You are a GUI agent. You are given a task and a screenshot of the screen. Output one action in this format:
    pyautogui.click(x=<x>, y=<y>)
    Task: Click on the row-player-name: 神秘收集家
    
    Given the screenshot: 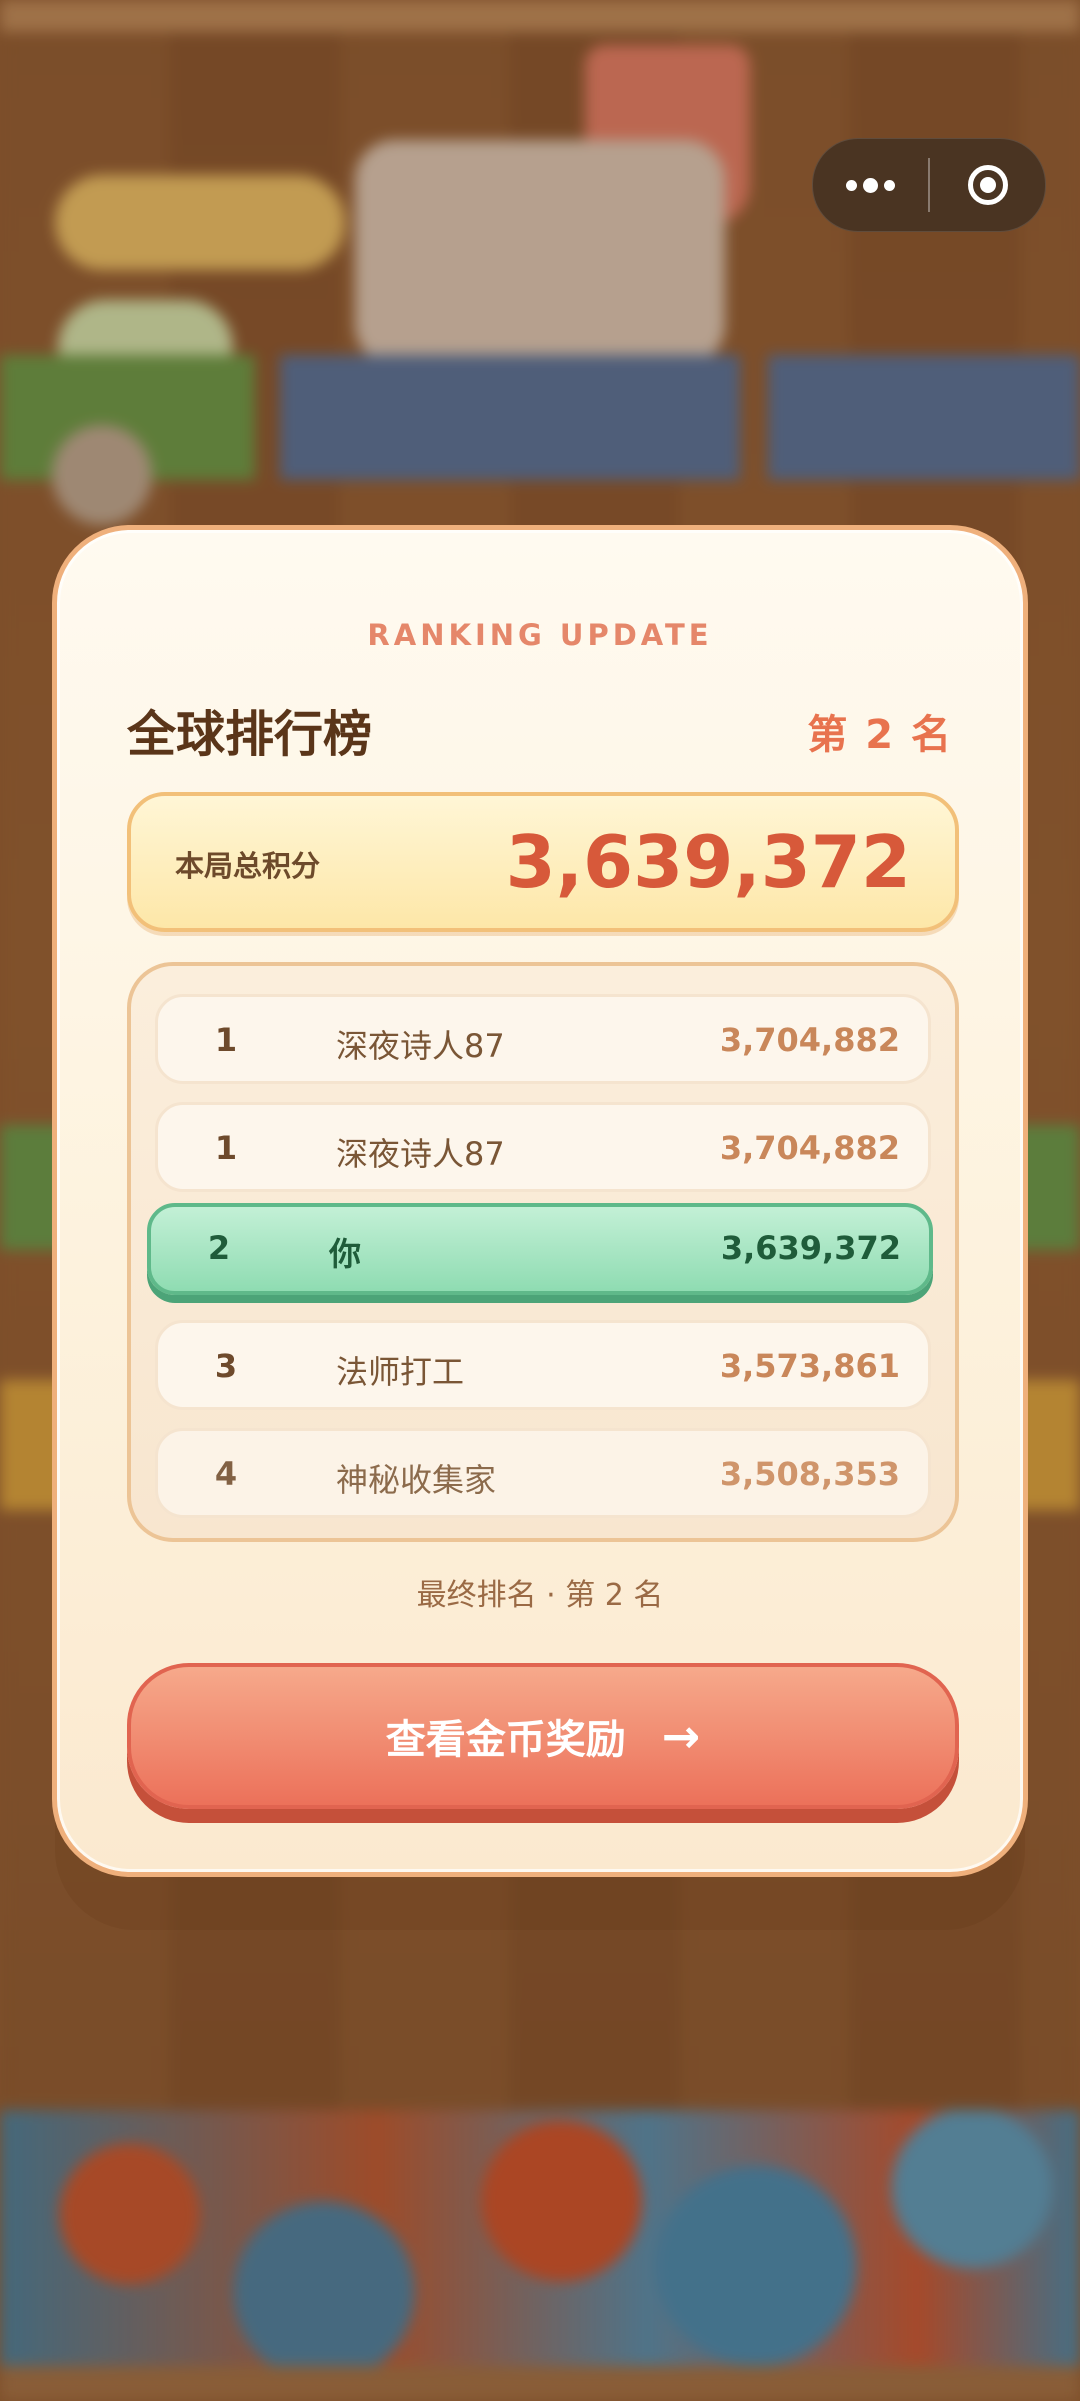 What is the action you would take?
    pyautogui.click(x=416, y=1480)
    